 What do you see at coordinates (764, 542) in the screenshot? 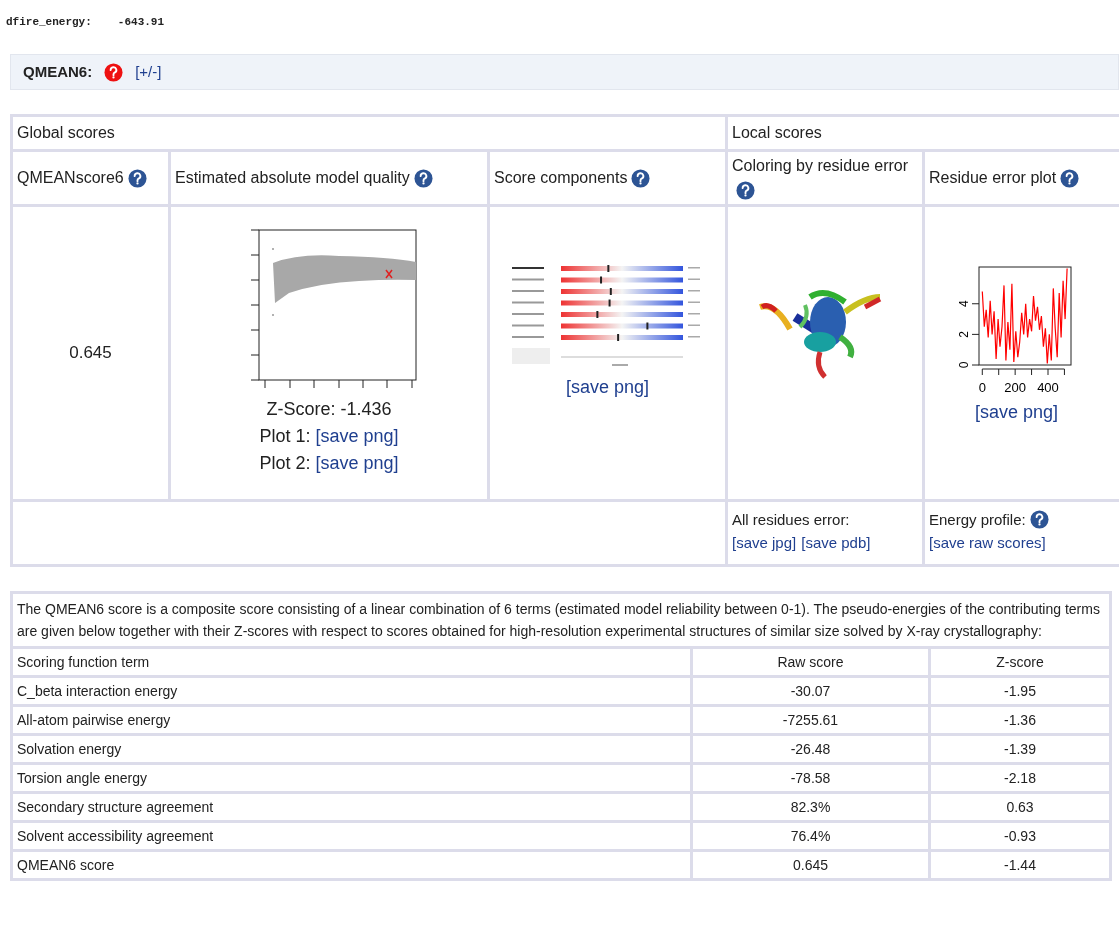
I see `save-link: [save jpg]` at bounding box center [764, 542].